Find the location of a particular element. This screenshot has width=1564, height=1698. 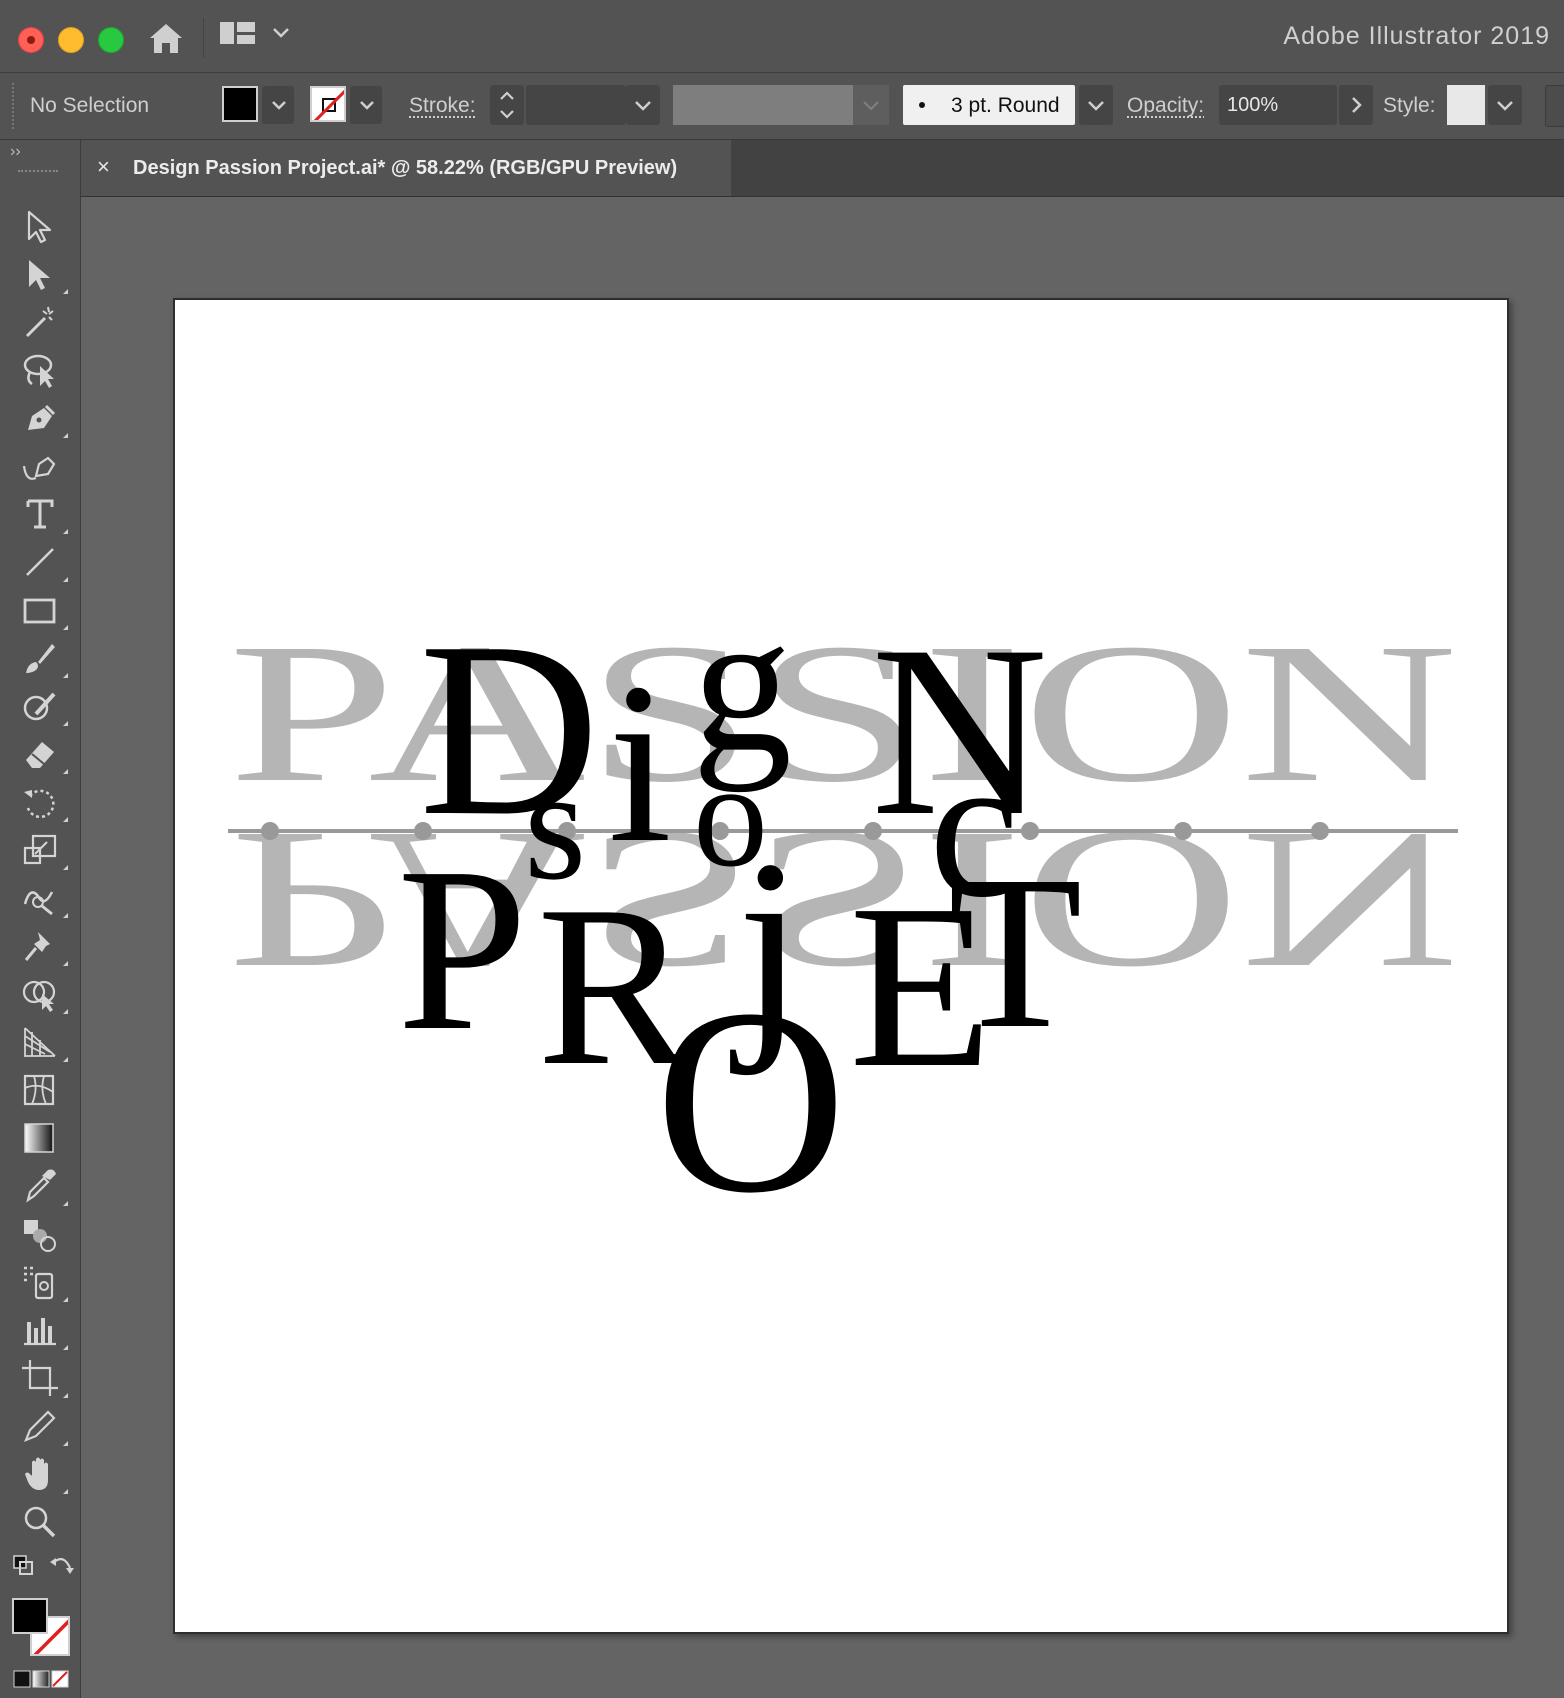

paintbrush-tool is located at coordinates (43, 658).